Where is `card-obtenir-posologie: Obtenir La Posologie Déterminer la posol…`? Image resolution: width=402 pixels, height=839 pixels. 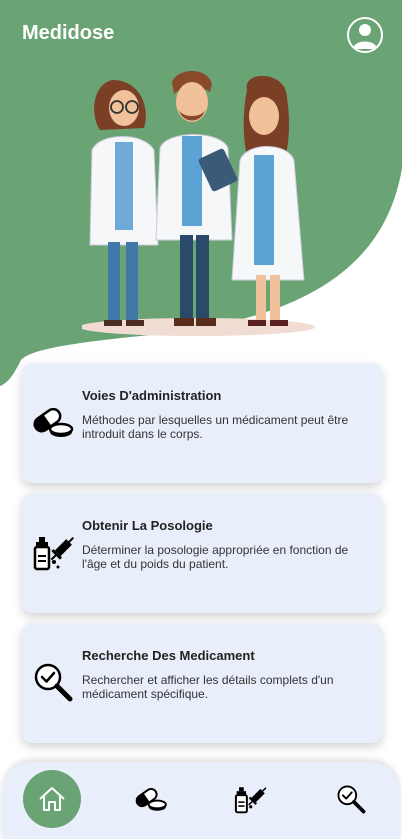
card-obtenir-posologie: Obtenir La Posologie Déterminer la posol… is located at coordinates (202, 553).